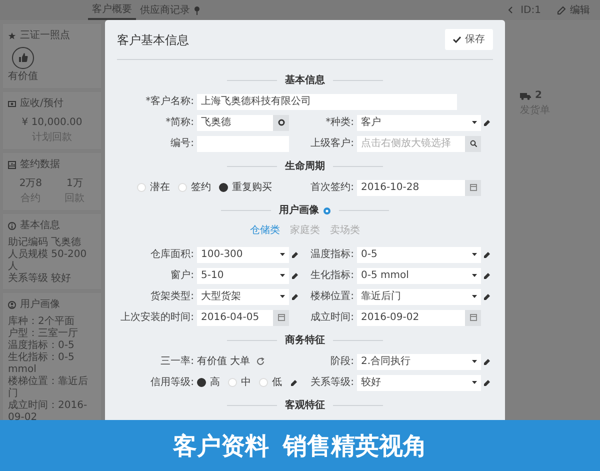 The width and height of the screenshot is (600, 471). Describe the element at coordinates (332, 383) in the screenshot. I see `field-label: 关系等级:` at that location.